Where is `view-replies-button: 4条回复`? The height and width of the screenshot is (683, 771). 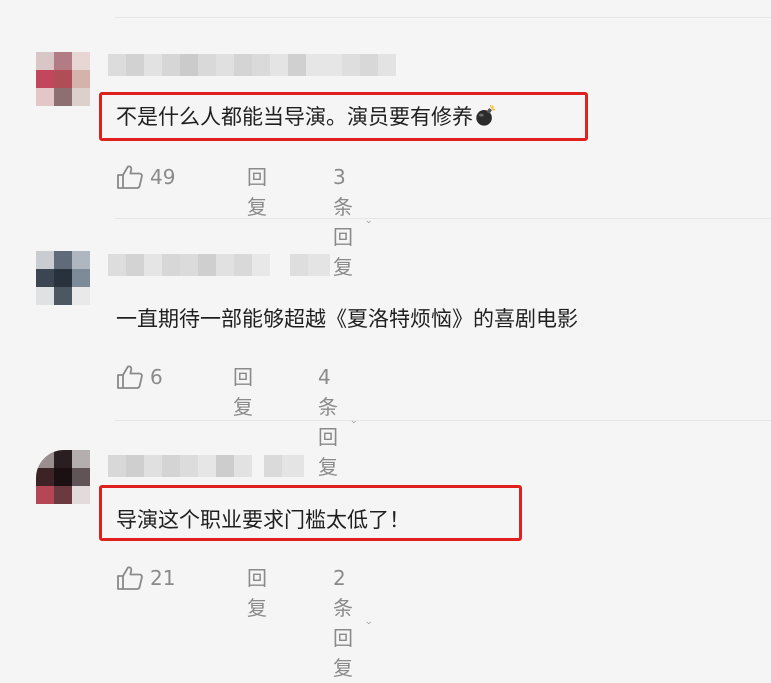 view-replies-button: 4条回复 is located at coordinates (337, 422).